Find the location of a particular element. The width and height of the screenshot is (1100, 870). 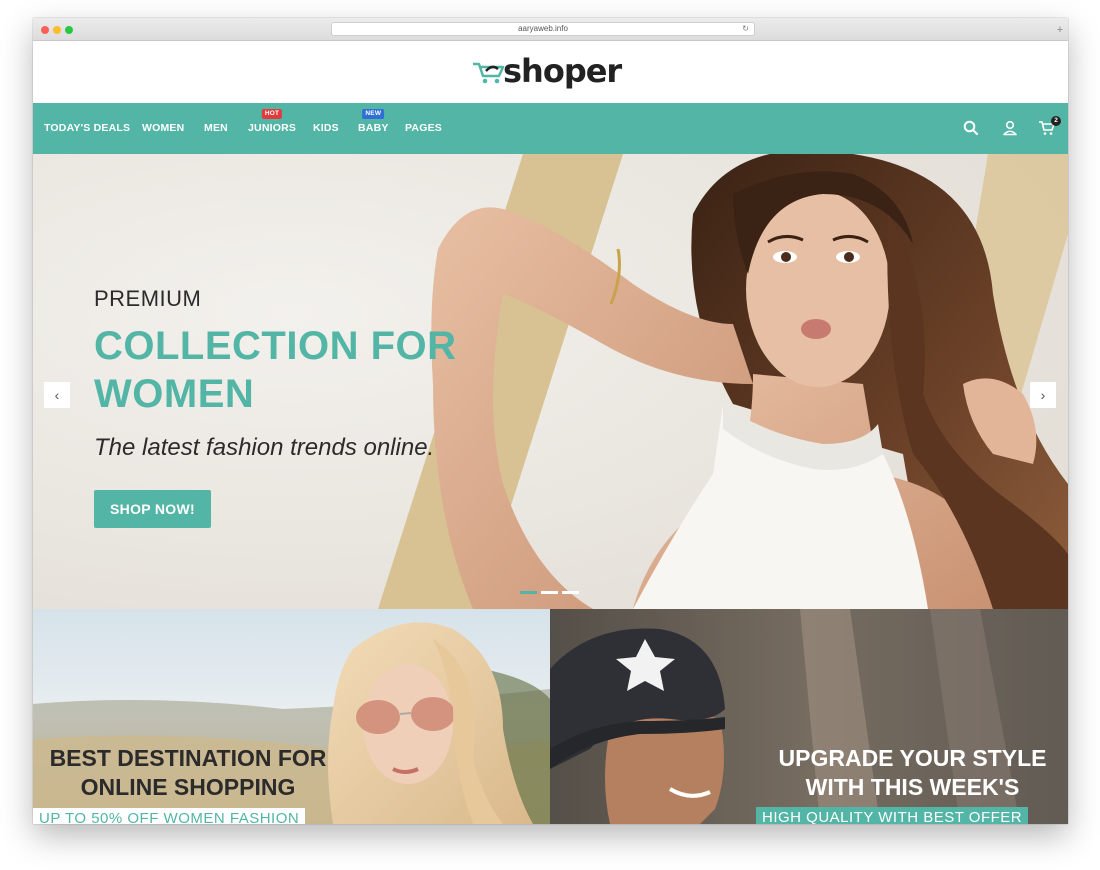

prev-slide-button: ‹ is located at coordinates (57, 395).